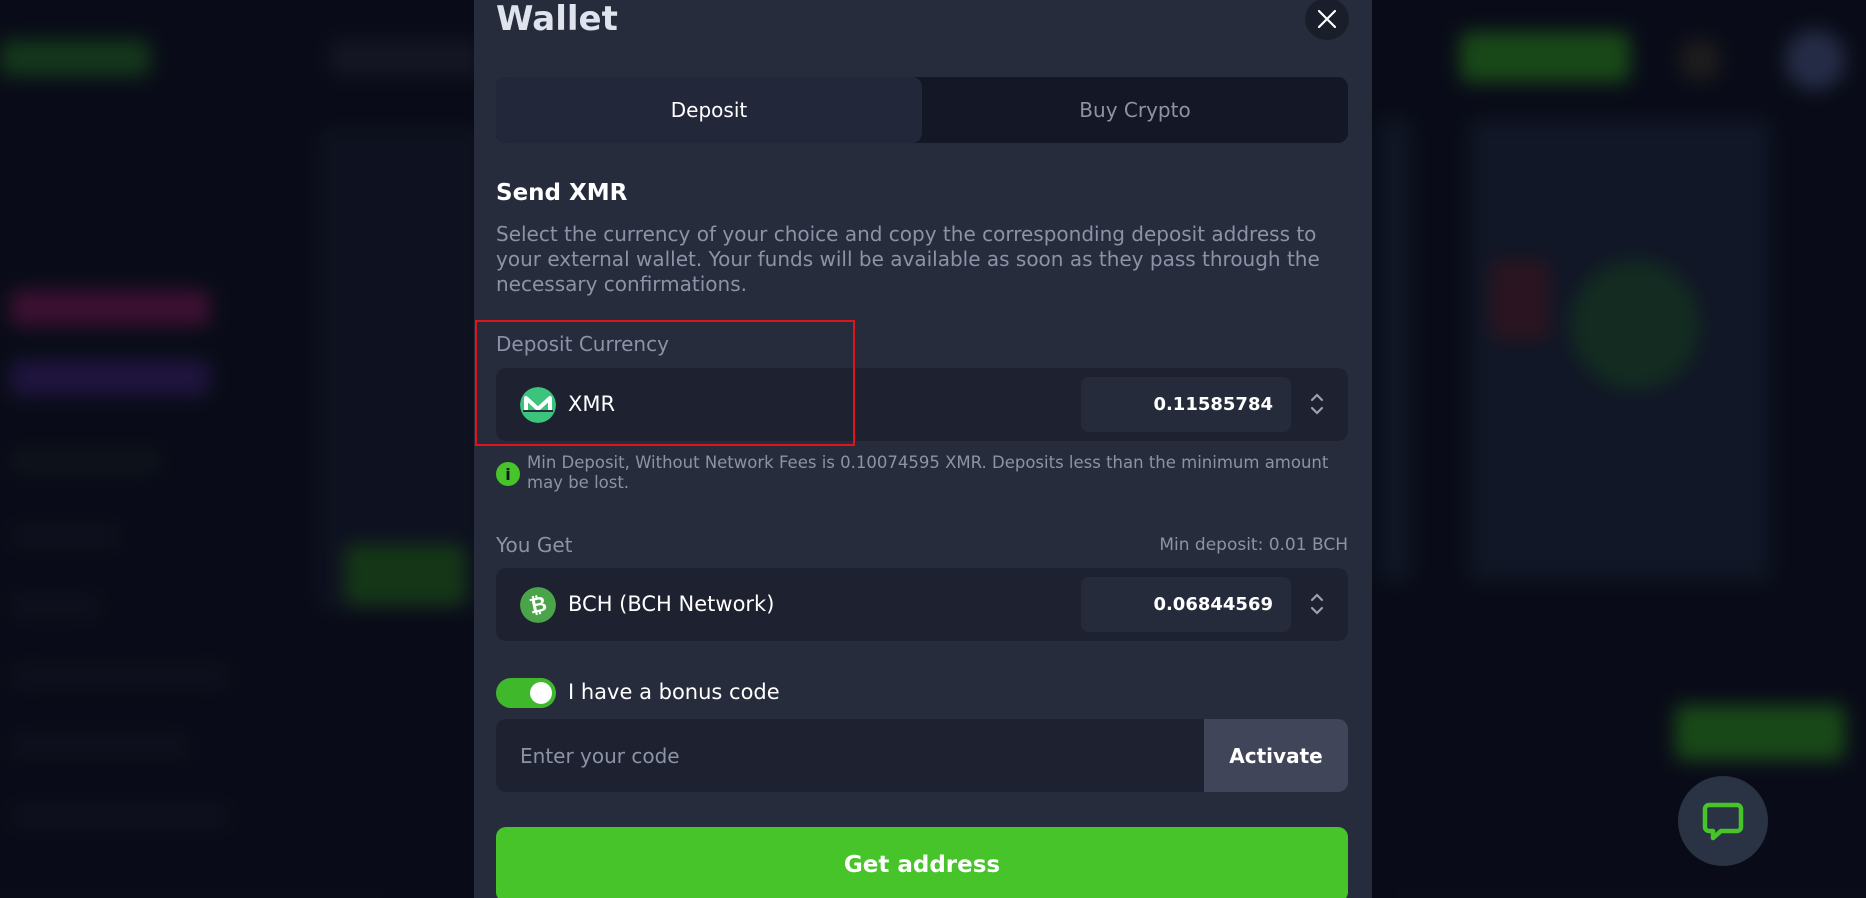  I want to click on close-icon, so click(1327, 19).